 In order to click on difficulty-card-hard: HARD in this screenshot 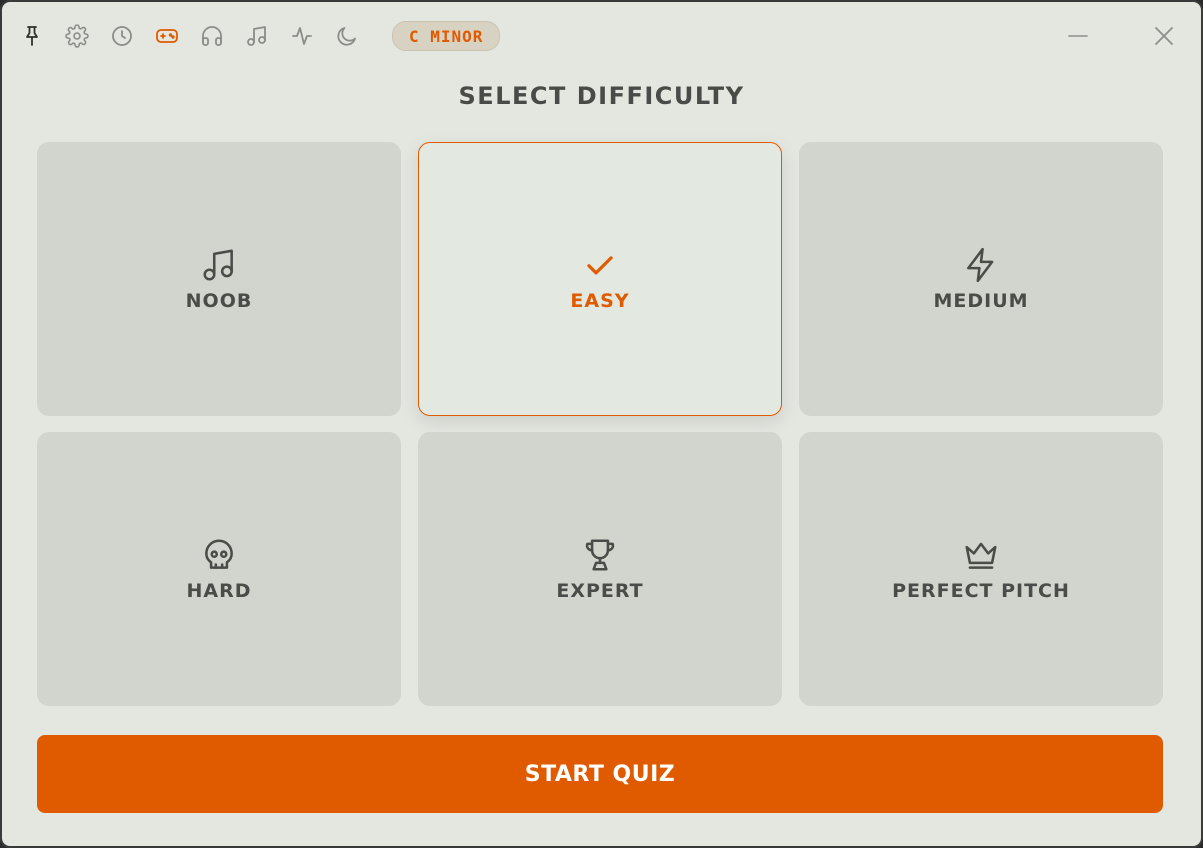, I will do `click(219, 569)`.